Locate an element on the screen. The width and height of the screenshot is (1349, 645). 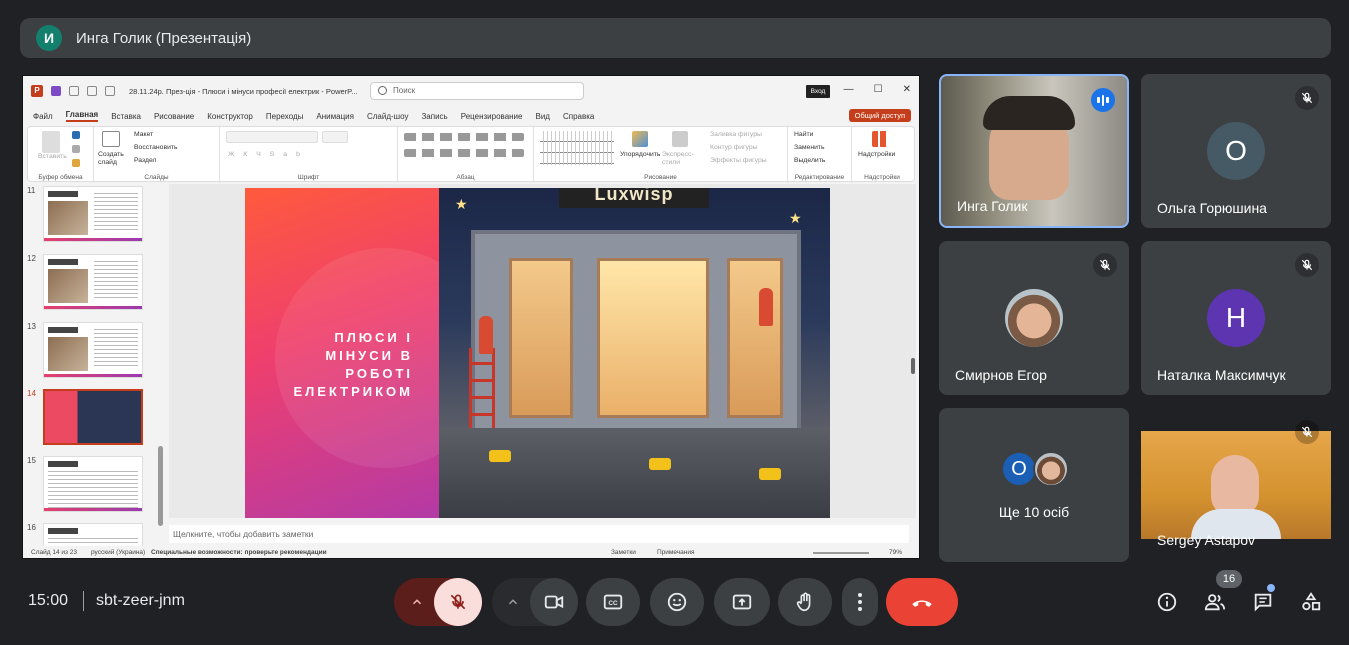
zoom-slider is located at coordinates (841, 553).